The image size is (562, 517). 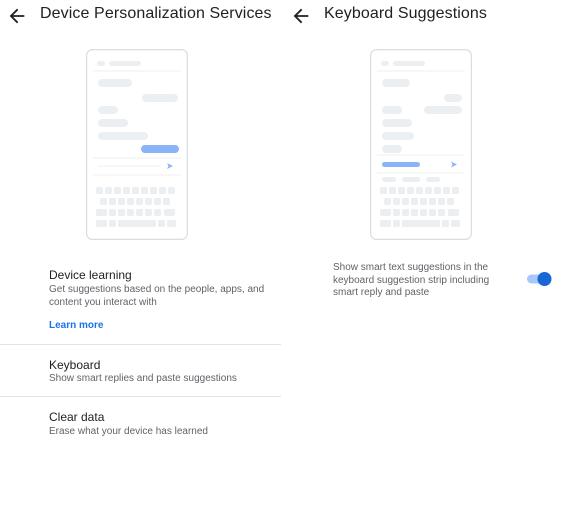 I want to click on learn-more-link: Learn more, so click(x=76, y=325).